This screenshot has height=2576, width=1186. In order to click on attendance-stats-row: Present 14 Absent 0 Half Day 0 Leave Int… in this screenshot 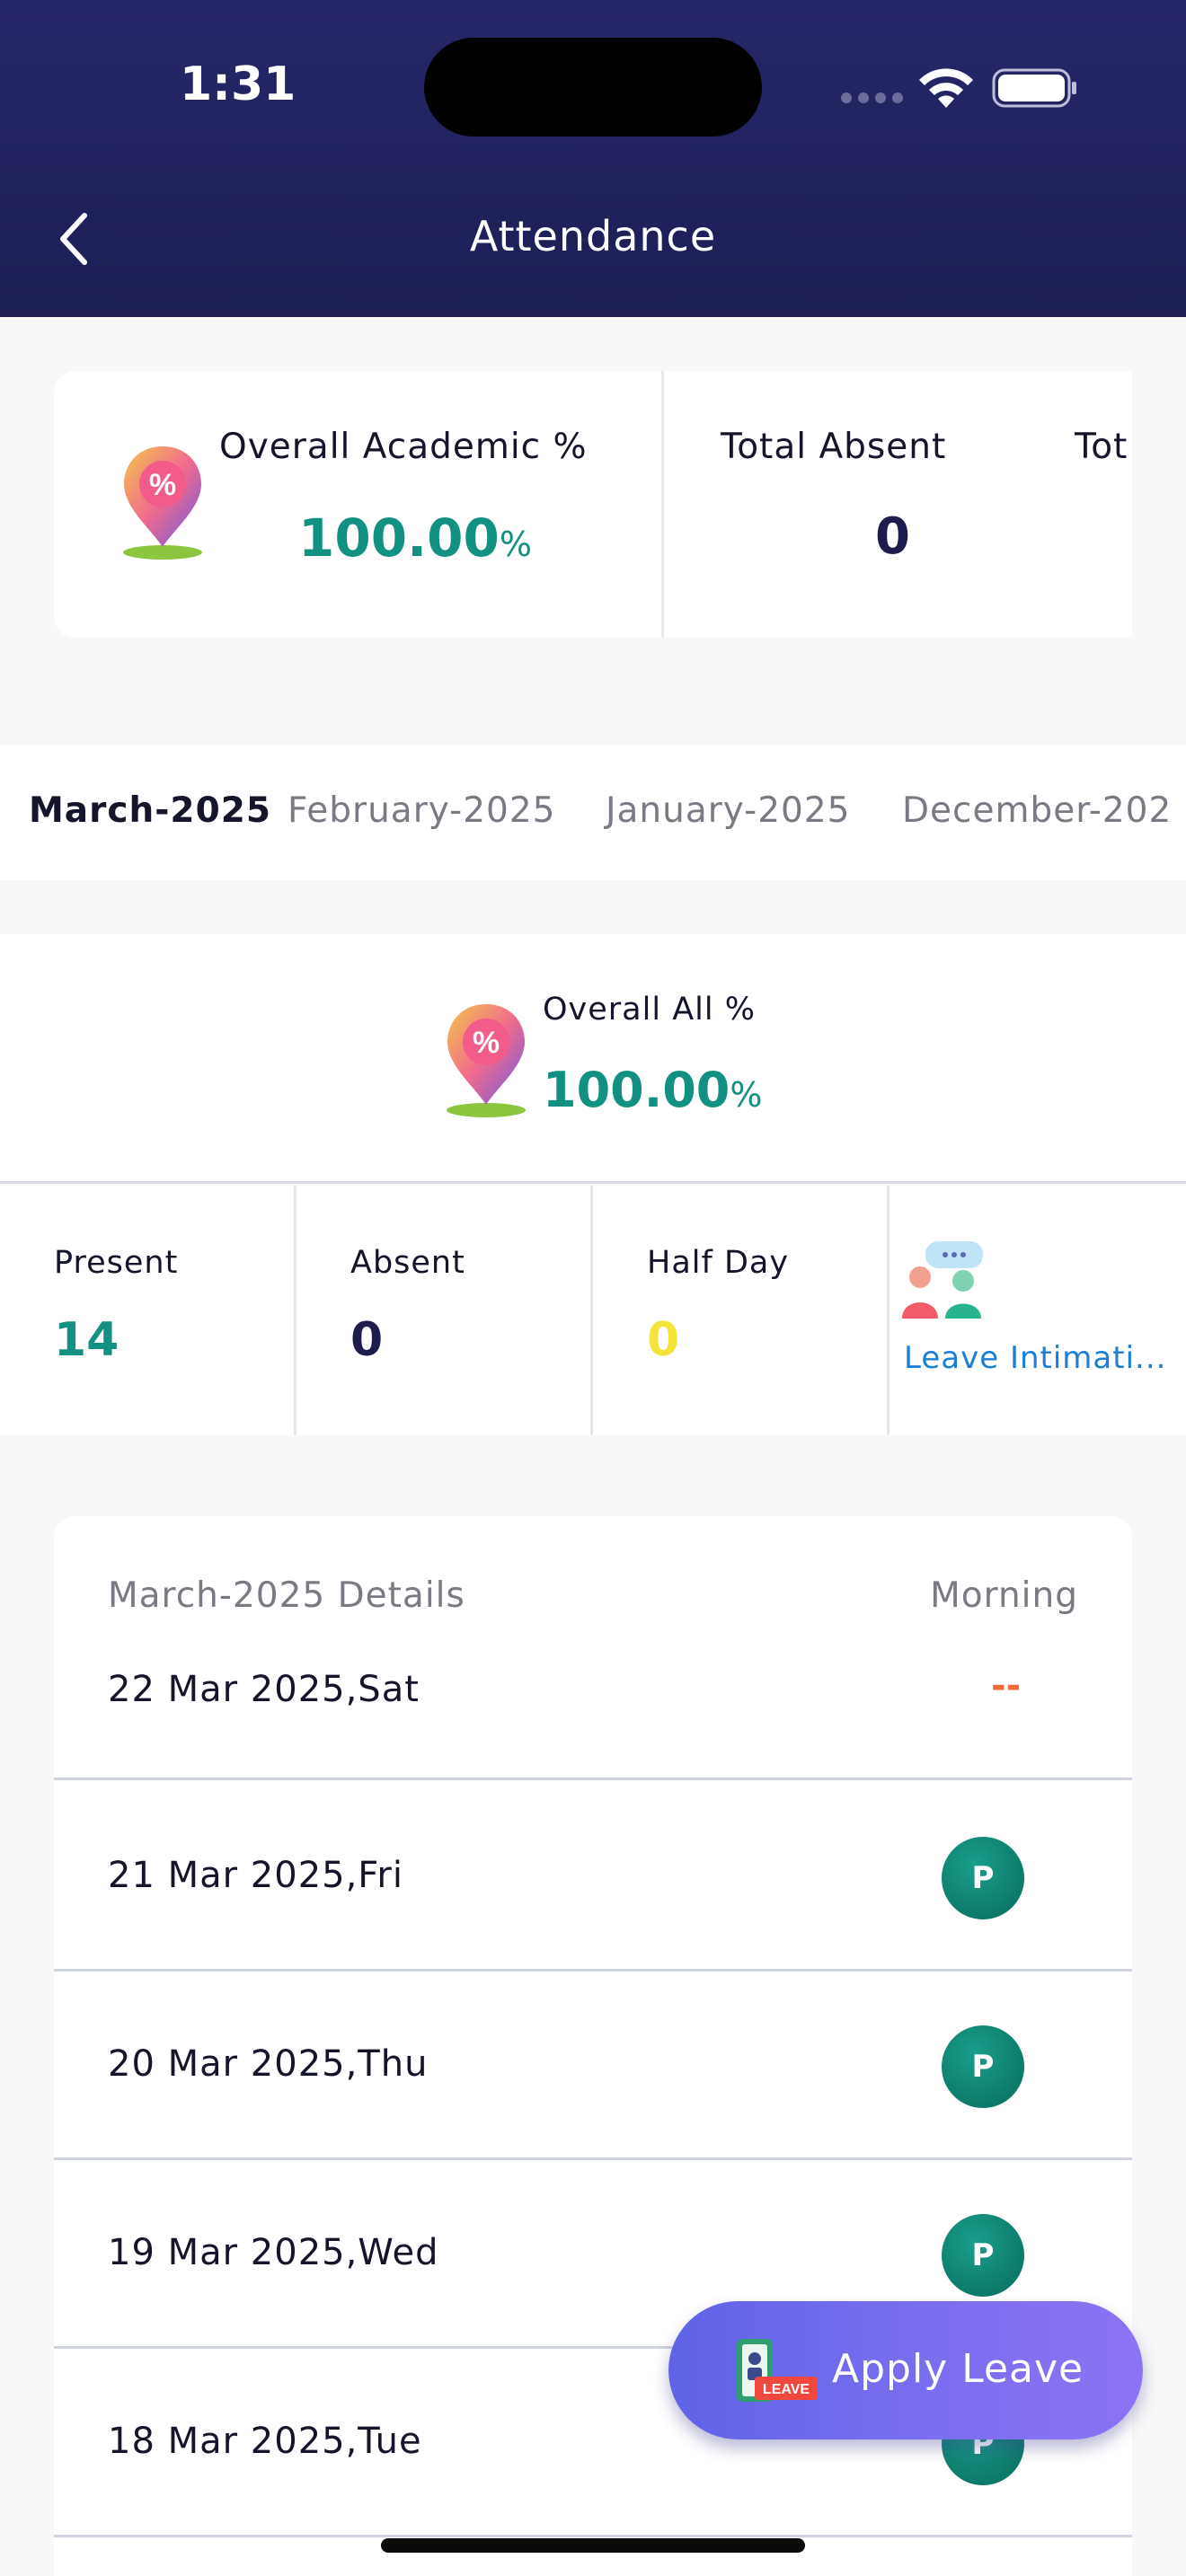, I will do `click(593, 1310)`.